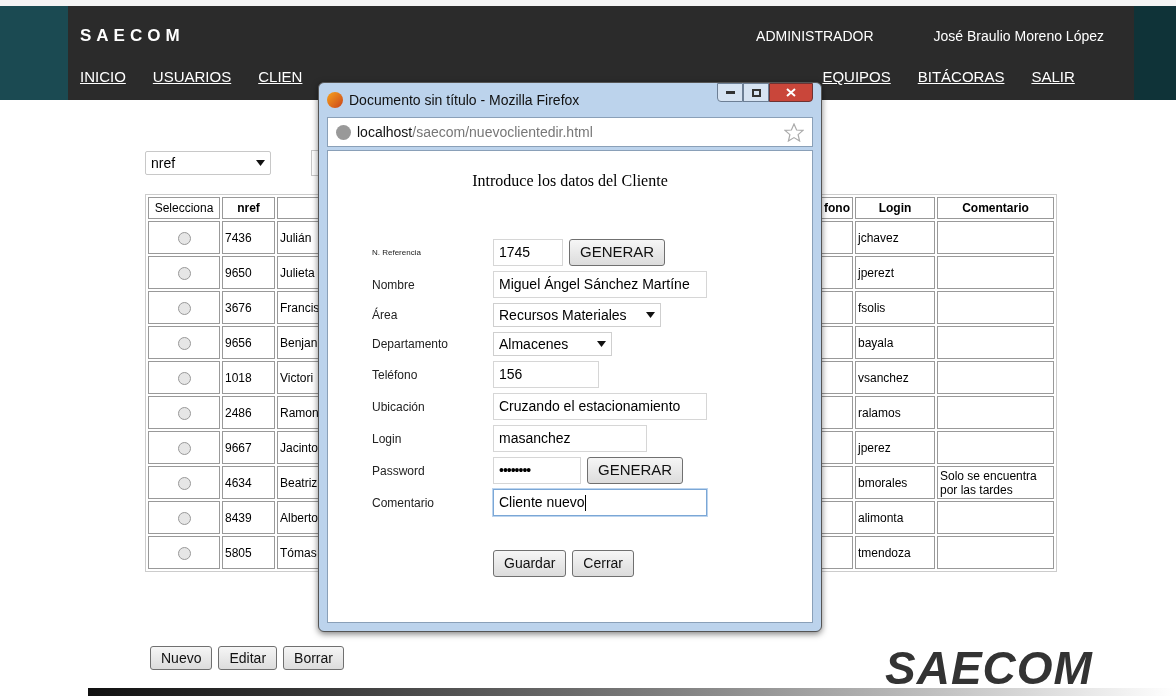  Describe the element at coordinates (192, 77) in the screenshot. I see `nav-link: USUARIOS` at that location.